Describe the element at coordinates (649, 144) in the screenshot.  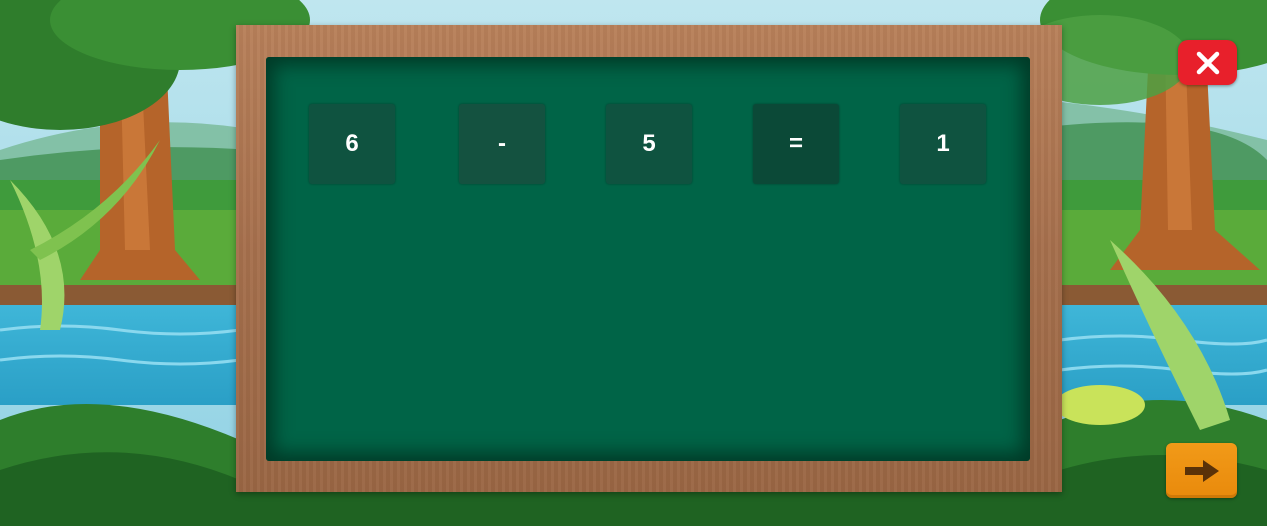
I see `equation-tile-operand-2: 5` at that location.